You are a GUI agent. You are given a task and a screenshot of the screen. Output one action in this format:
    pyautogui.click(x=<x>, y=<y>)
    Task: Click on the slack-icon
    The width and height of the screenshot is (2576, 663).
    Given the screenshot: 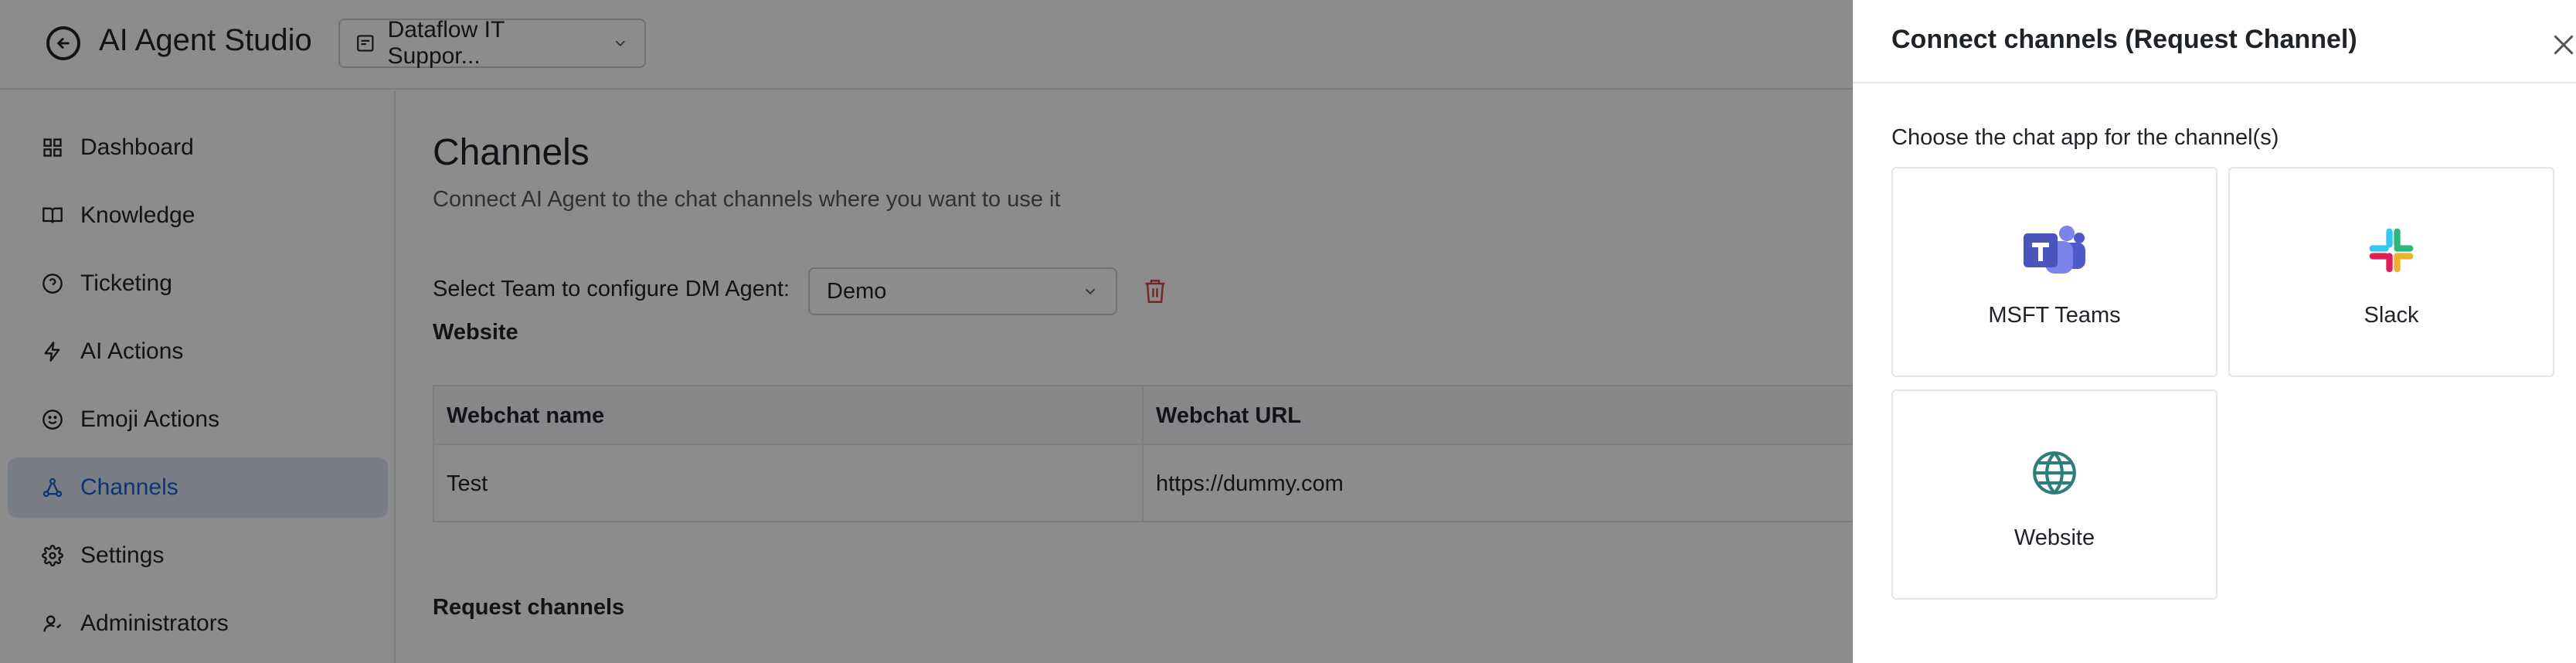 What is the action you would take?
    pyautogui.click(x=2391, y=250)
    